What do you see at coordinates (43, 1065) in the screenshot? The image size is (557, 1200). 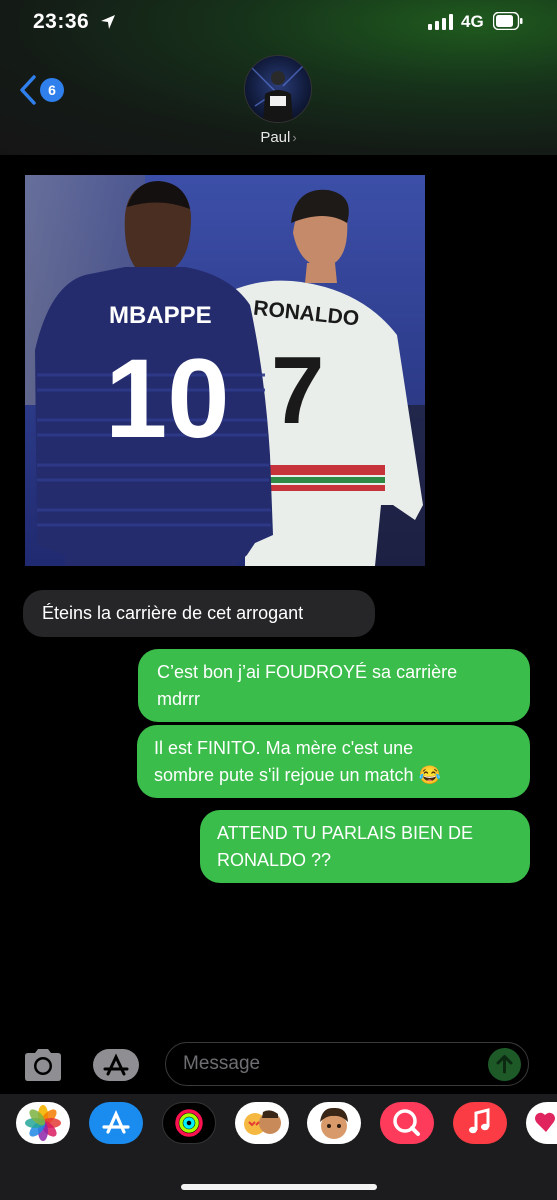 I see `camera-icon` at bounding box center [43, 1065].